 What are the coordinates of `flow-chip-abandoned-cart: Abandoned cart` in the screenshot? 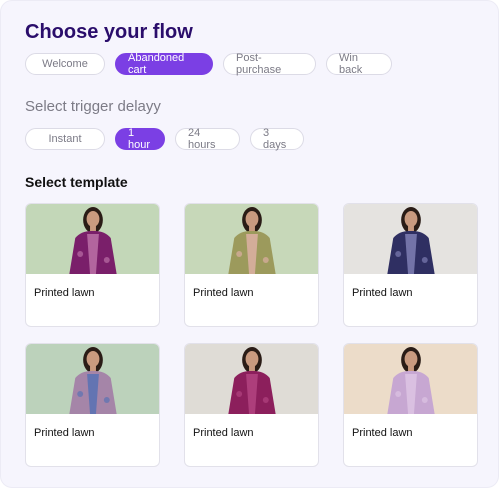 It's located at (164, 64).